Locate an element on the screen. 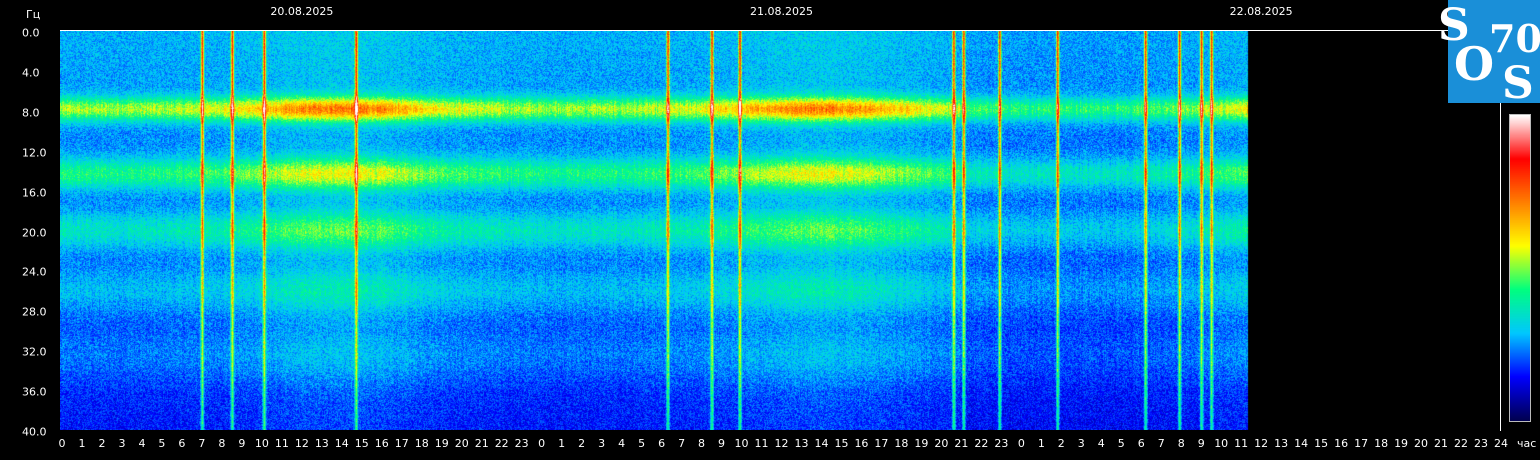  y-tick-label: 24.0 is located at coordinates (34, 272).